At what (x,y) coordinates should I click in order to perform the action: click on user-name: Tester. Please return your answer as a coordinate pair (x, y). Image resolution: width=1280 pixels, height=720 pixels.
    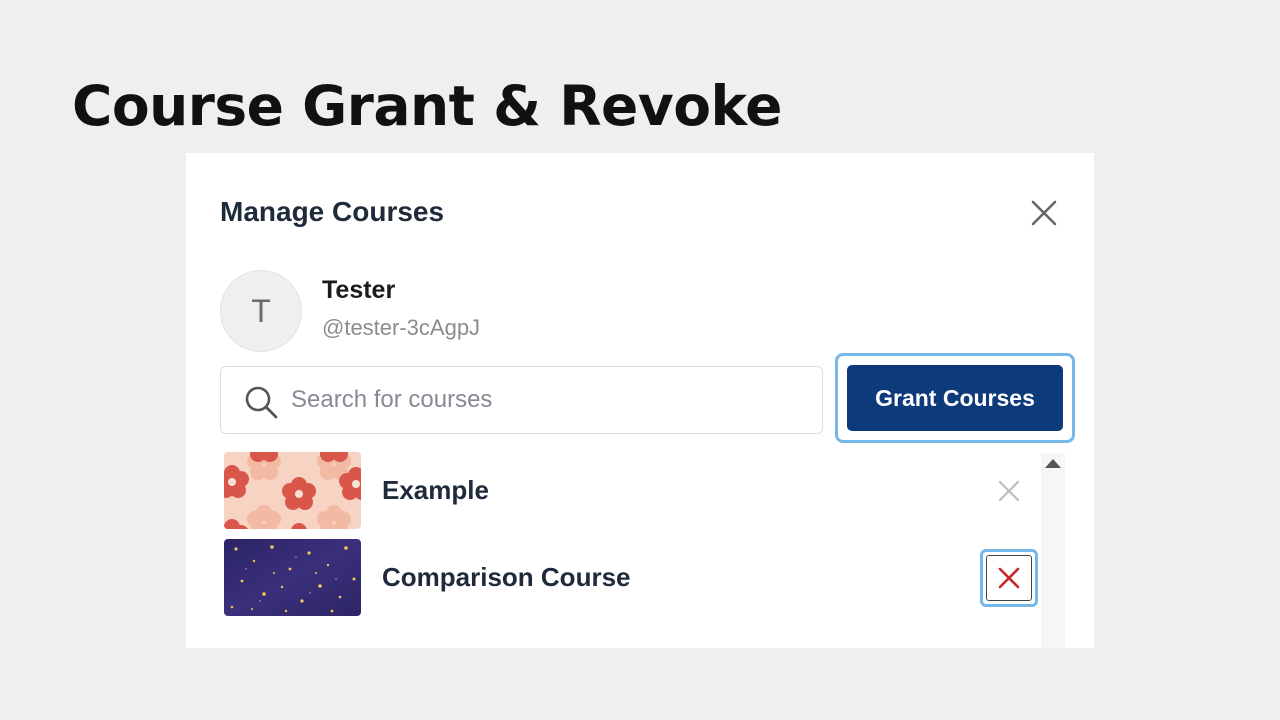
    Looking at the image, I should click on (359, 290).